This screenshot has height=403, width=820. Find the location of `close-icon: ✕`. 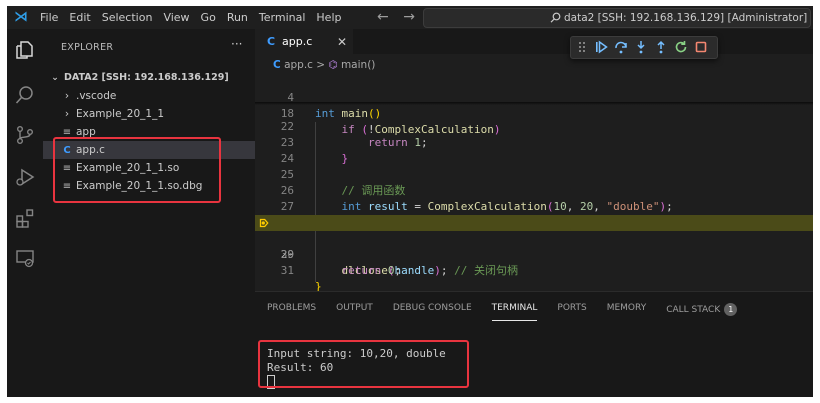

close-icon: ✕ is located at coordinates (342, 42).